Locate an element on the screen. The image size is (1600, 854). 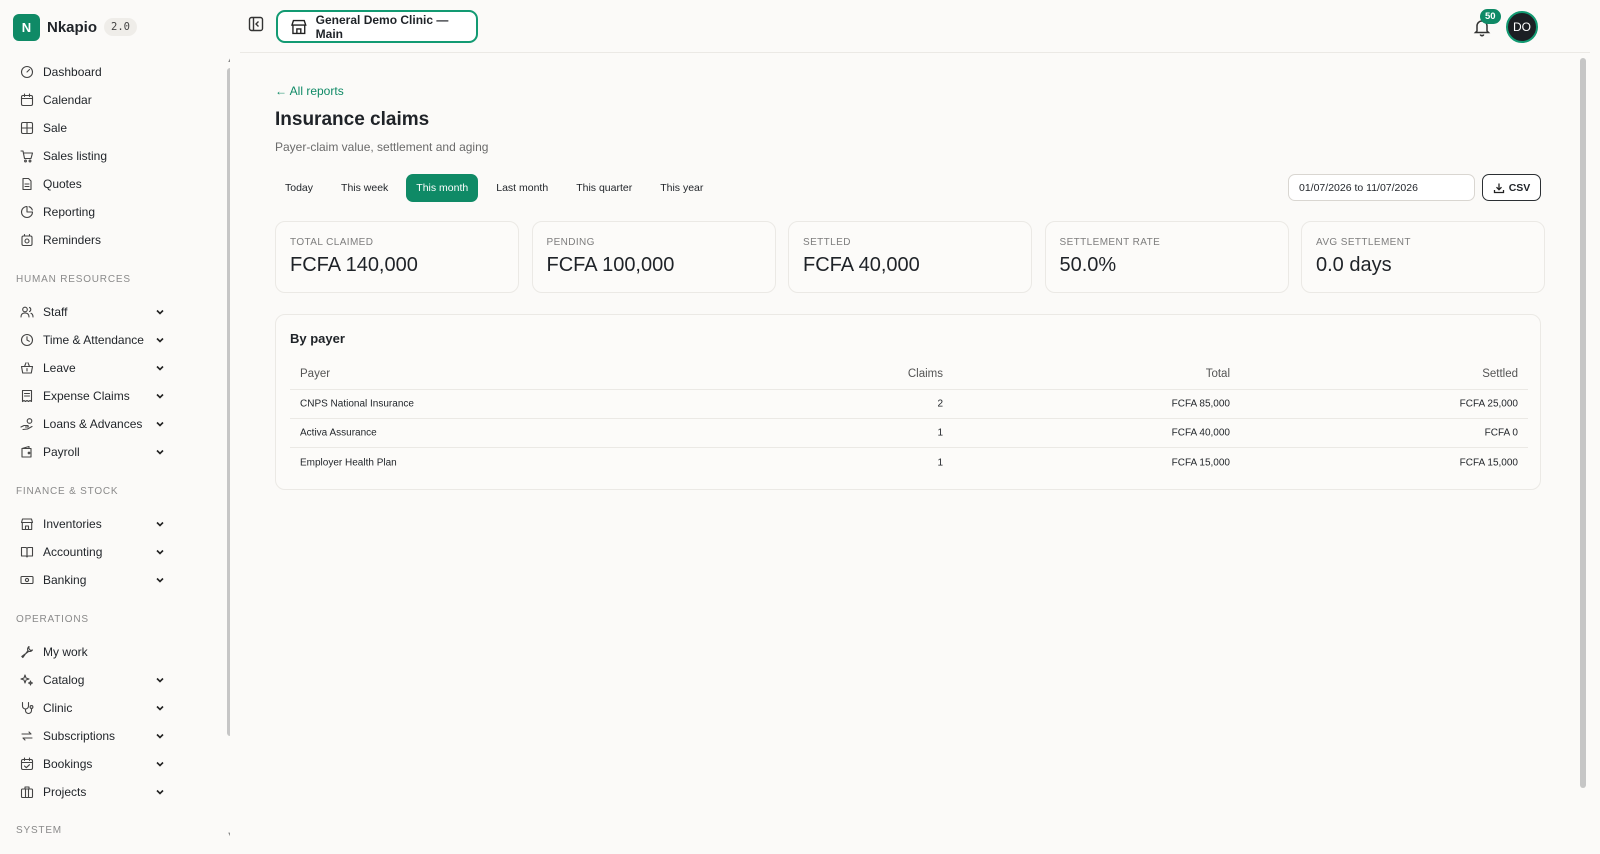
sidebar-item-quotes: Quotes is located at coordinates (92, 184).